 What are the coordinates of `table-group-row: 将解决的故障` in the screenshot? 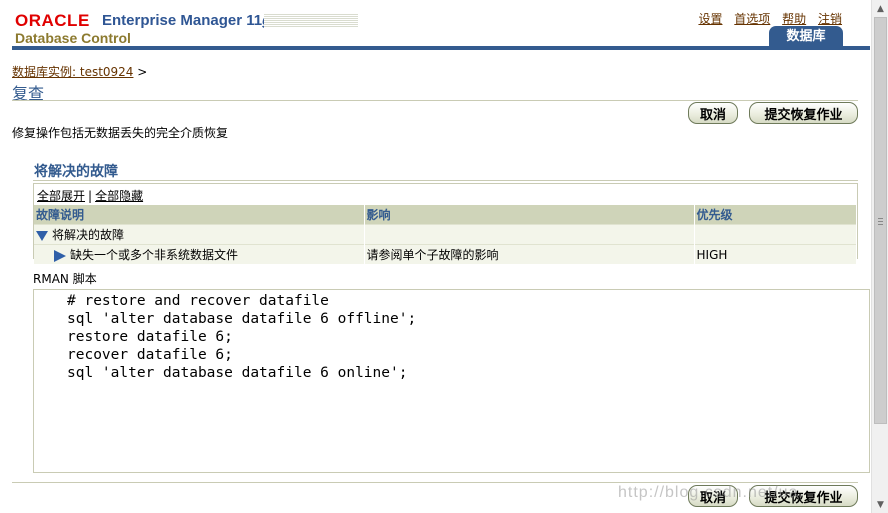 It's located at (445, 234).